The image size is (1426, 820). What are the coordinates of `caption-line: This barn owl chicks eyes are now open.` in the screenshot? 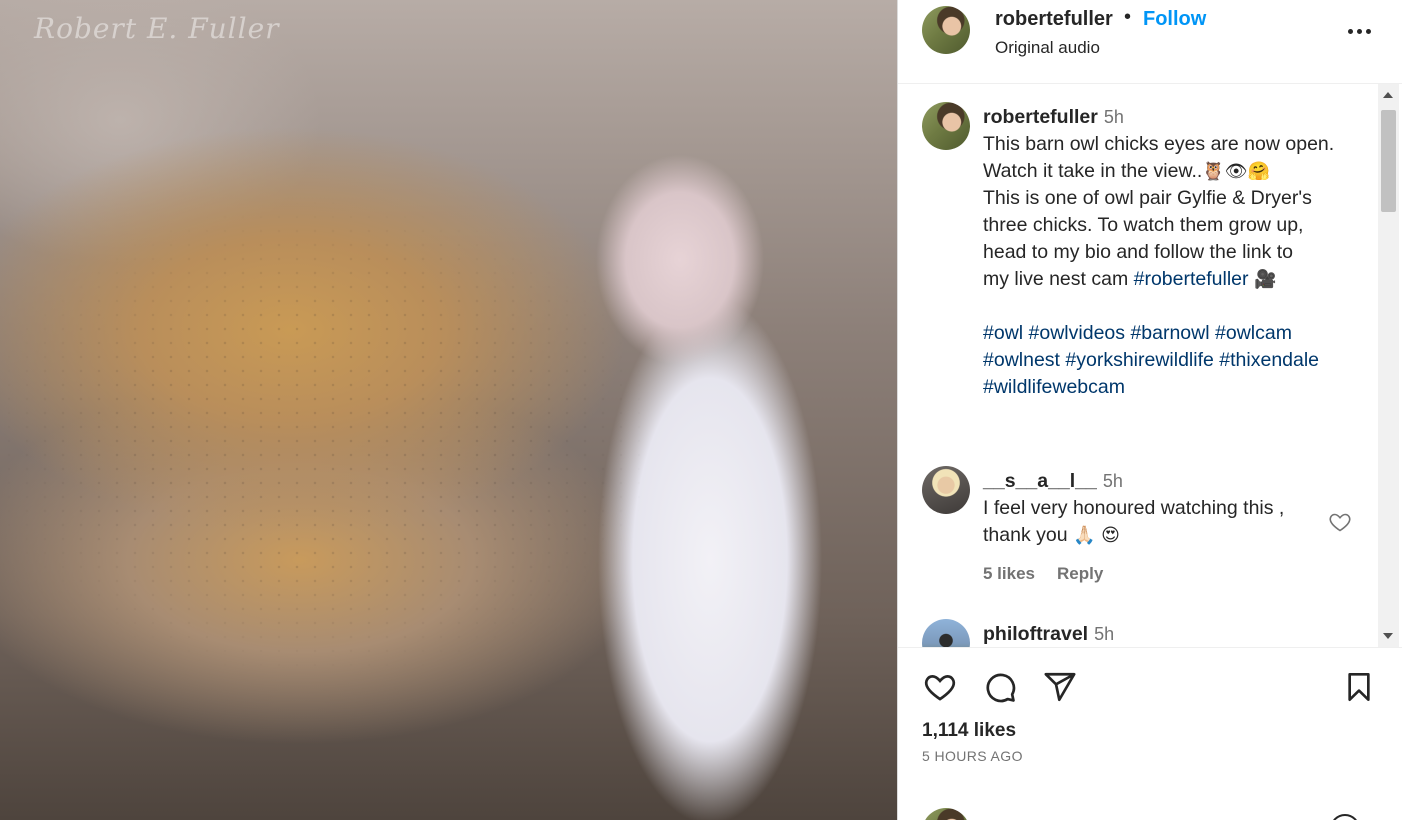 It's located at (1159, 144).